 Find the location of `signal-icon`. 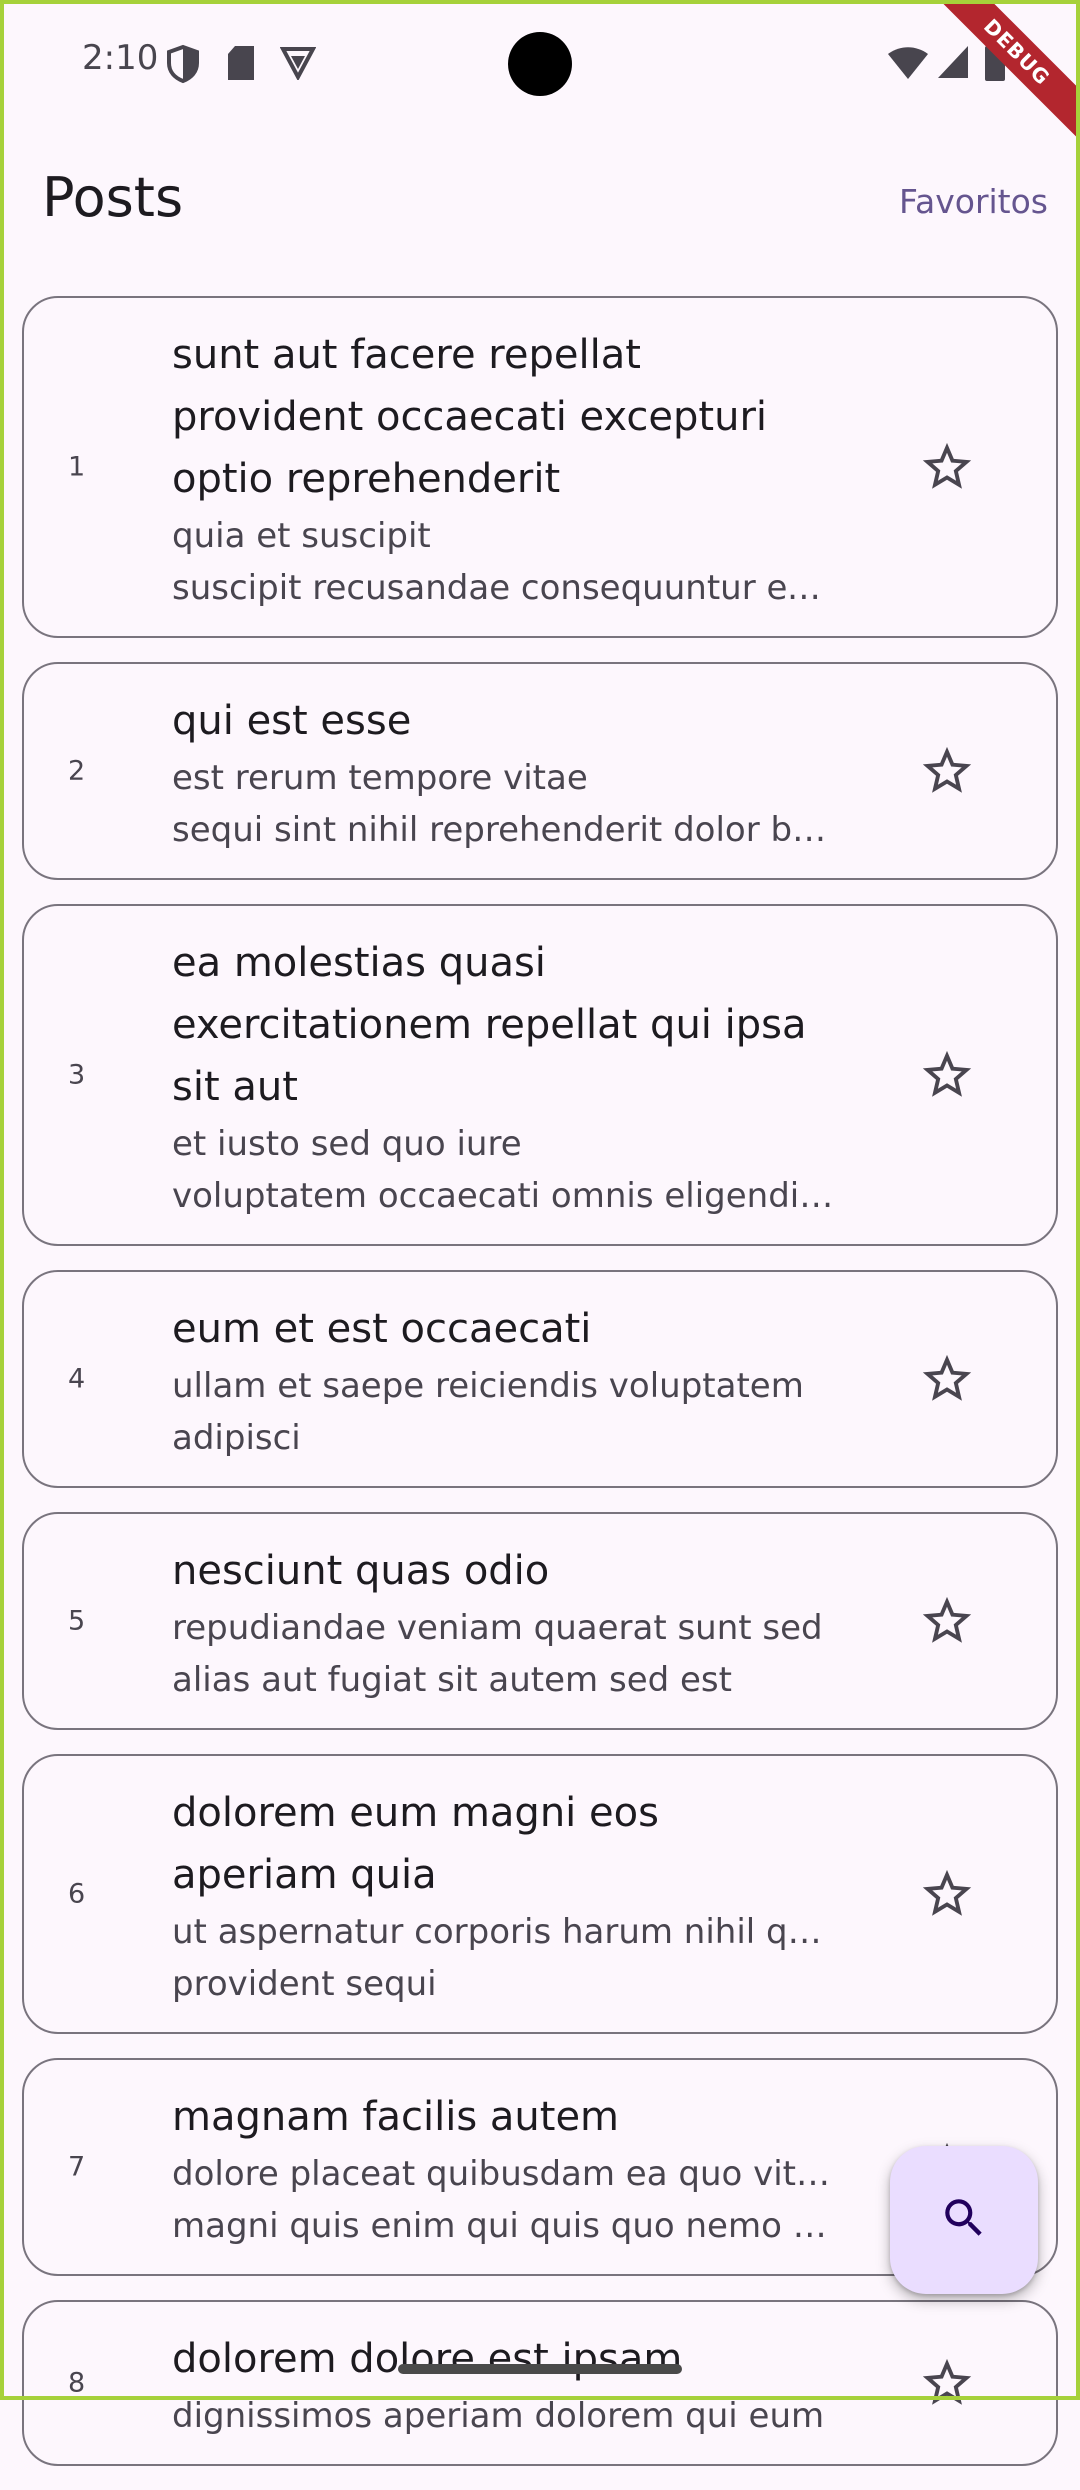

signal-icon is located at coordinates (953, 64).